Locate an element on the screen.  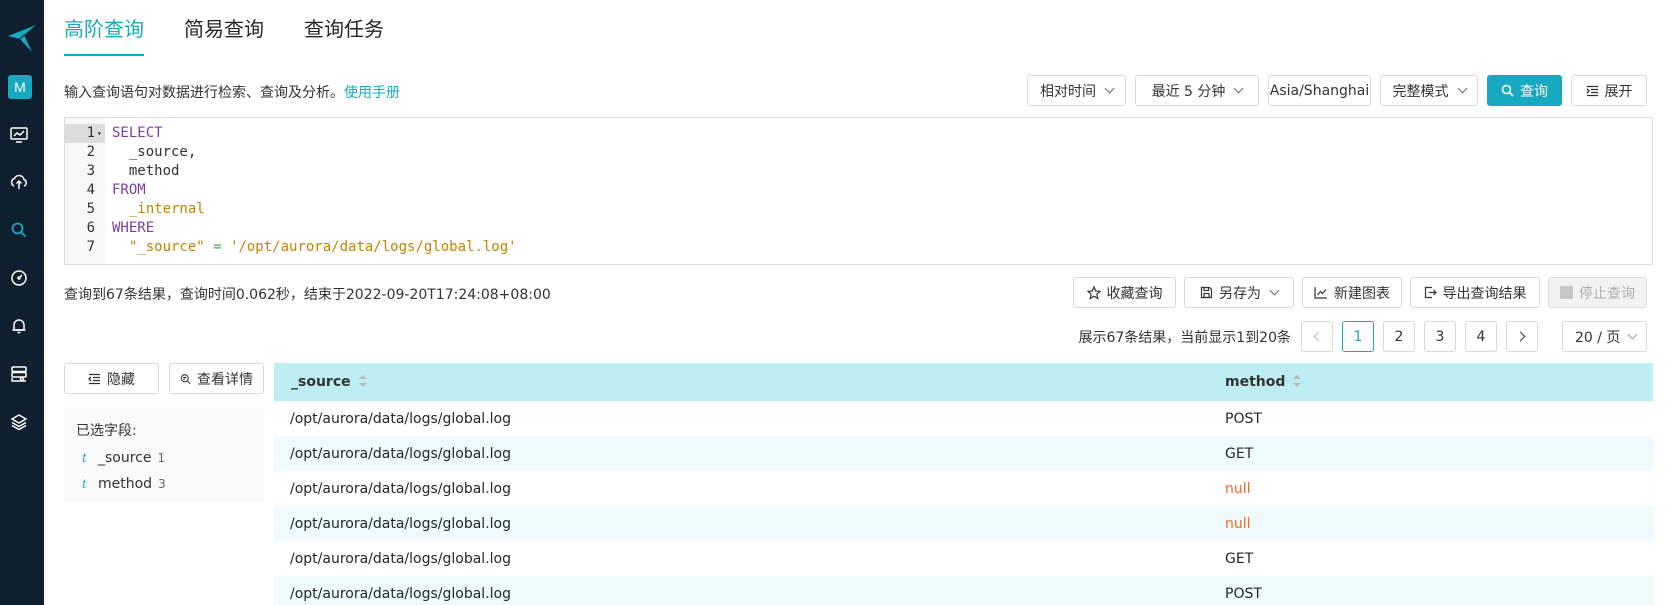
search-nav-icon is located at coordinates (19, 230).